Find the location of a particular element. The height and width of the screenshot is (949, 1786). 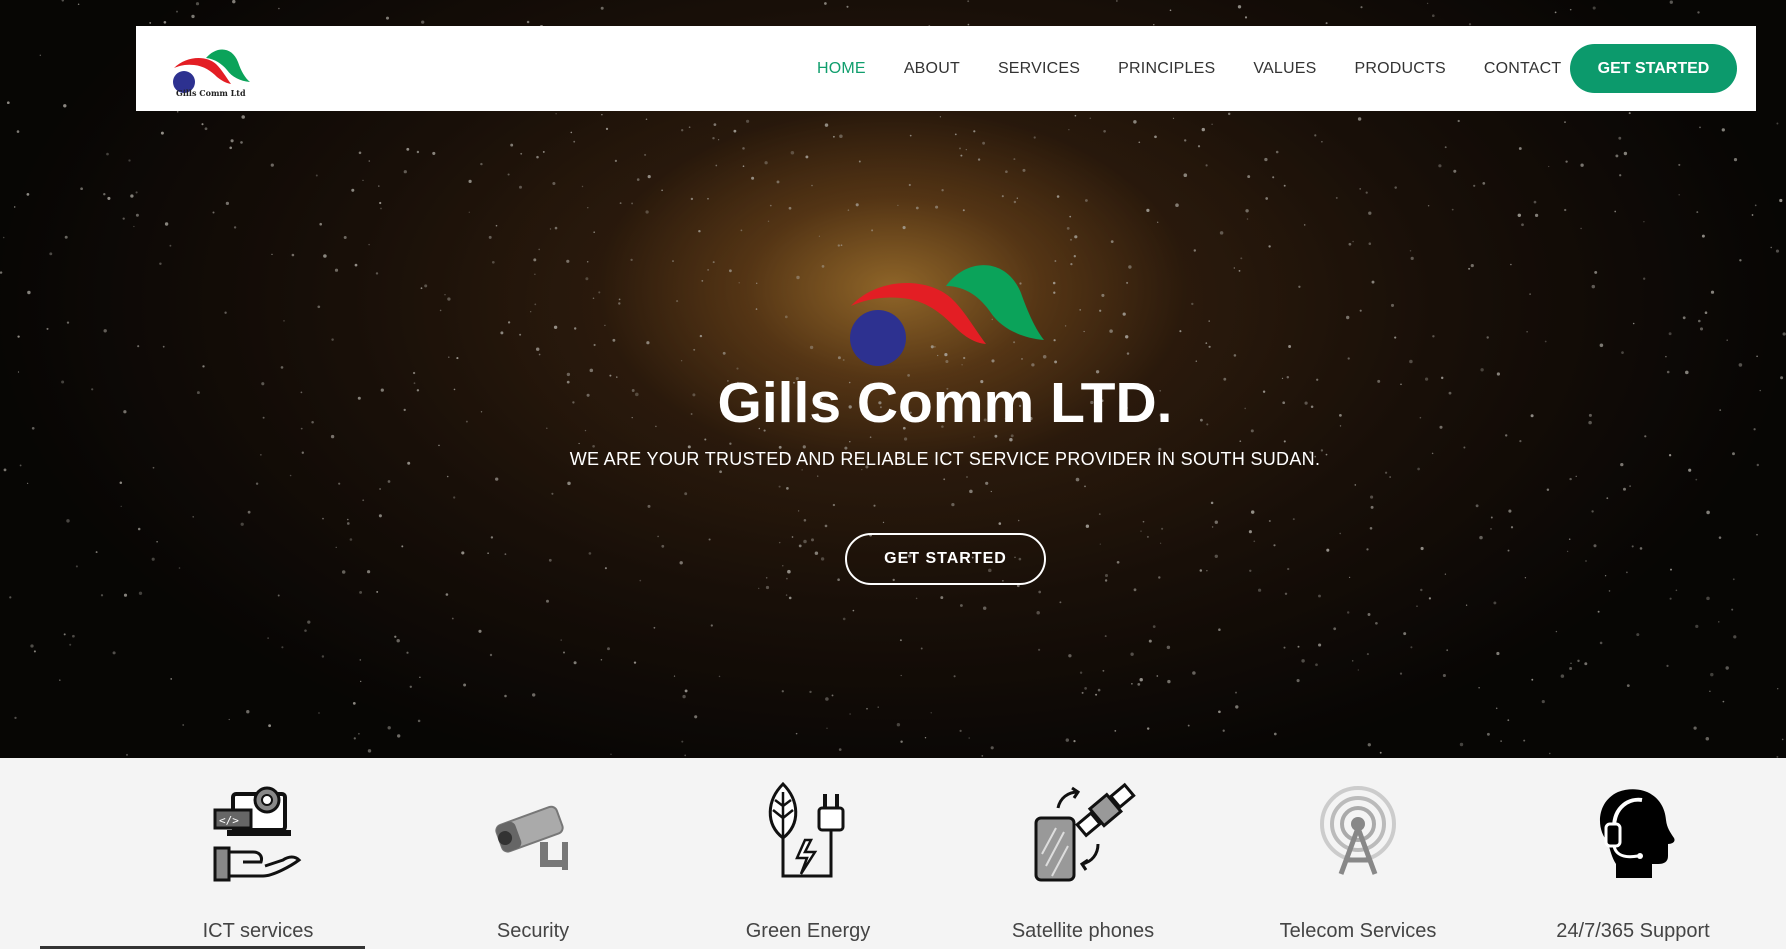

service-label: ICT services is located at coordinates (258, 931).